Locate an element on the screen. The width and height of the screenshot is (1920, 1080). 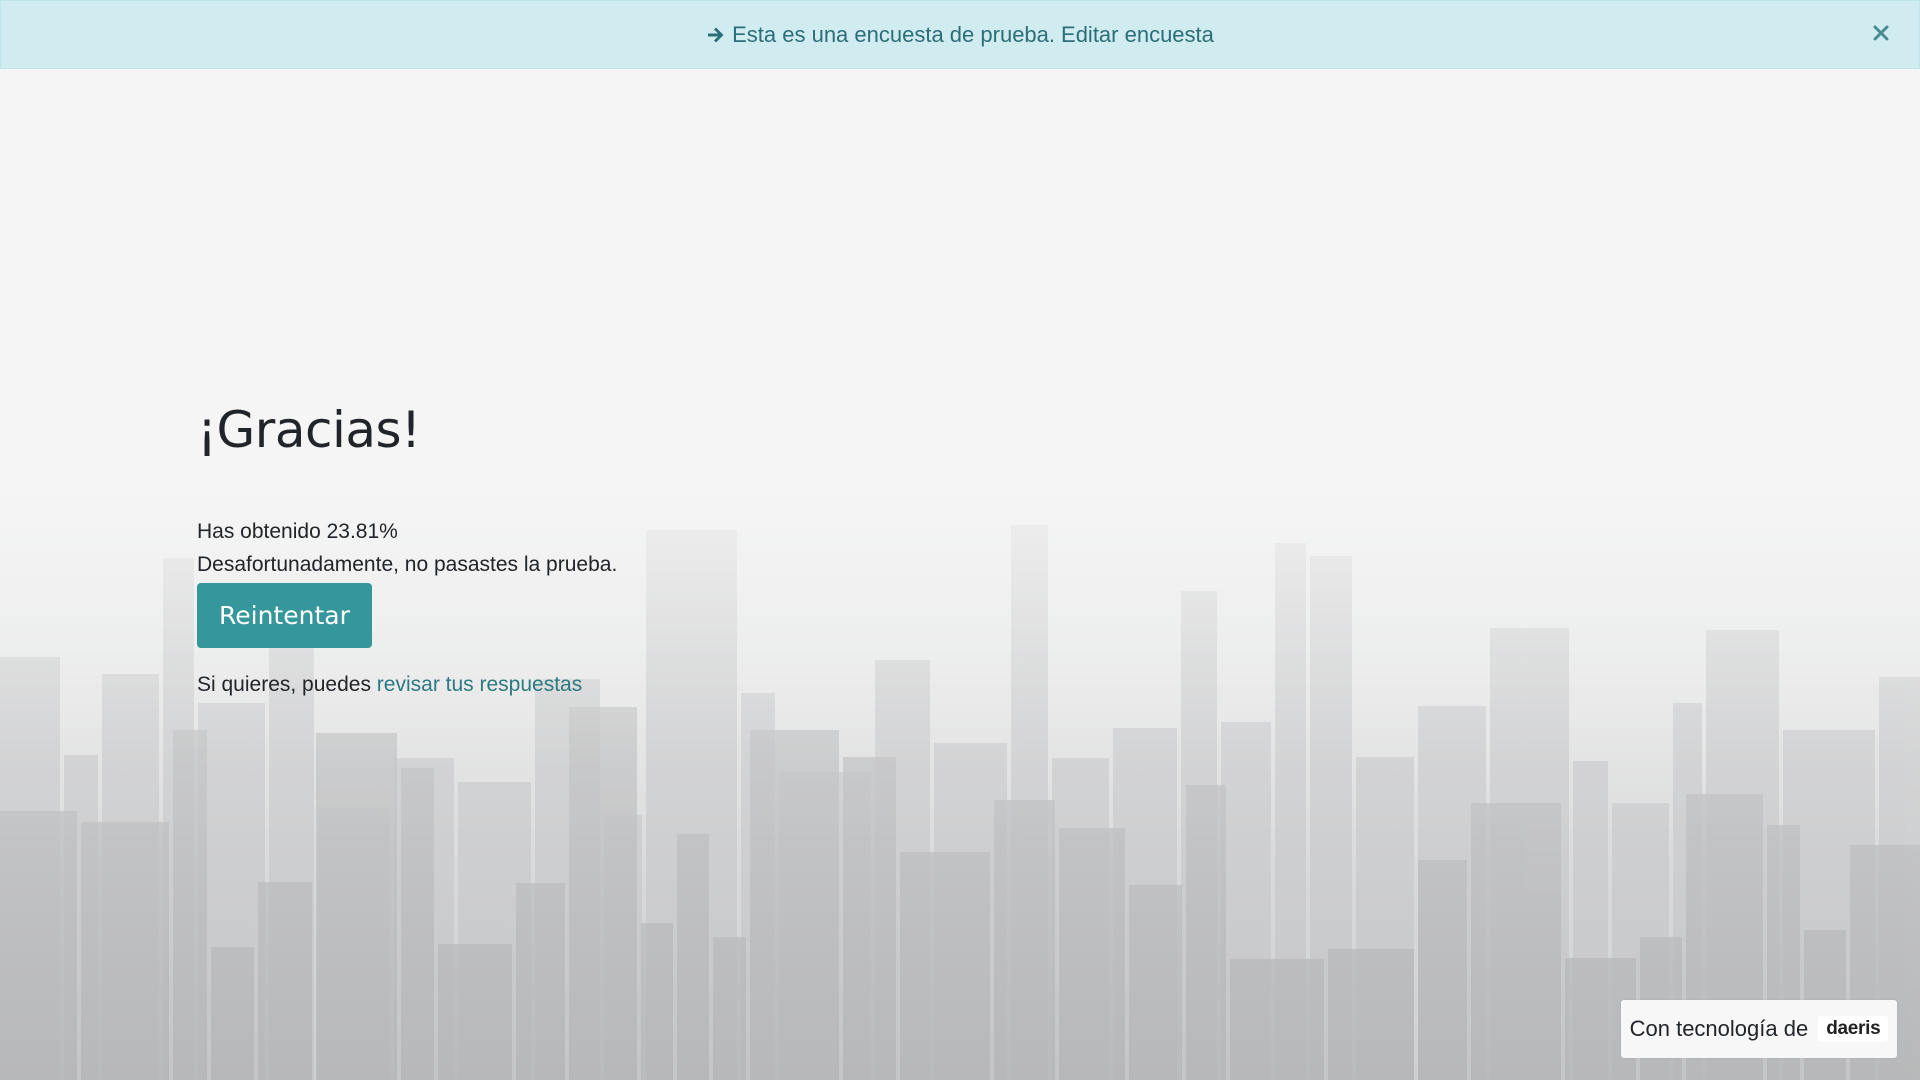
edit-survey-link: Editar encuesta is located at coordinates (1137, 35).